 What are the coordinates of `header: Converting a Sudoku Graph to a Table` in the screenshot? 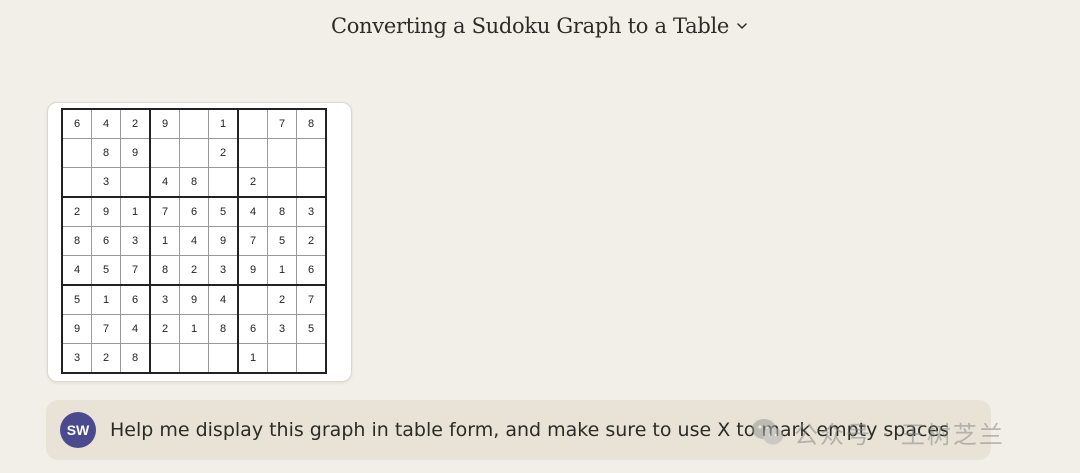 It's located at (540, 26).